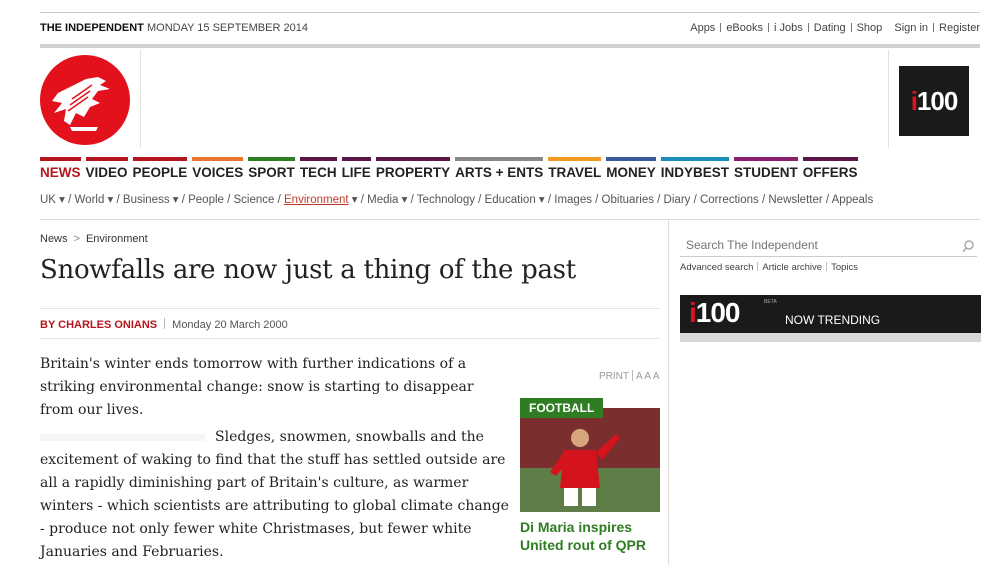  I want to click on nav-label: LIFE, so click(356, 172).